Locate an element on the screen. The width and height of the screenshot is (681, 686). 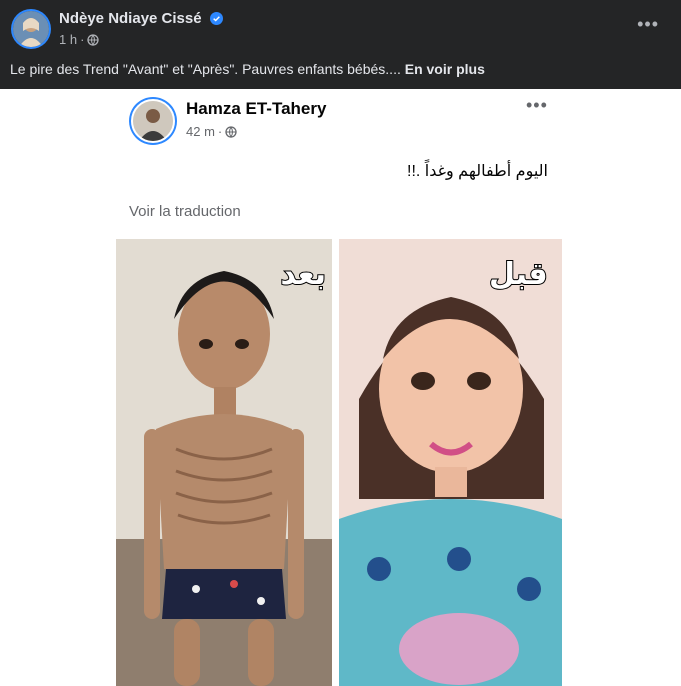
post-time: 1 h is located at coordinates (68, 39).